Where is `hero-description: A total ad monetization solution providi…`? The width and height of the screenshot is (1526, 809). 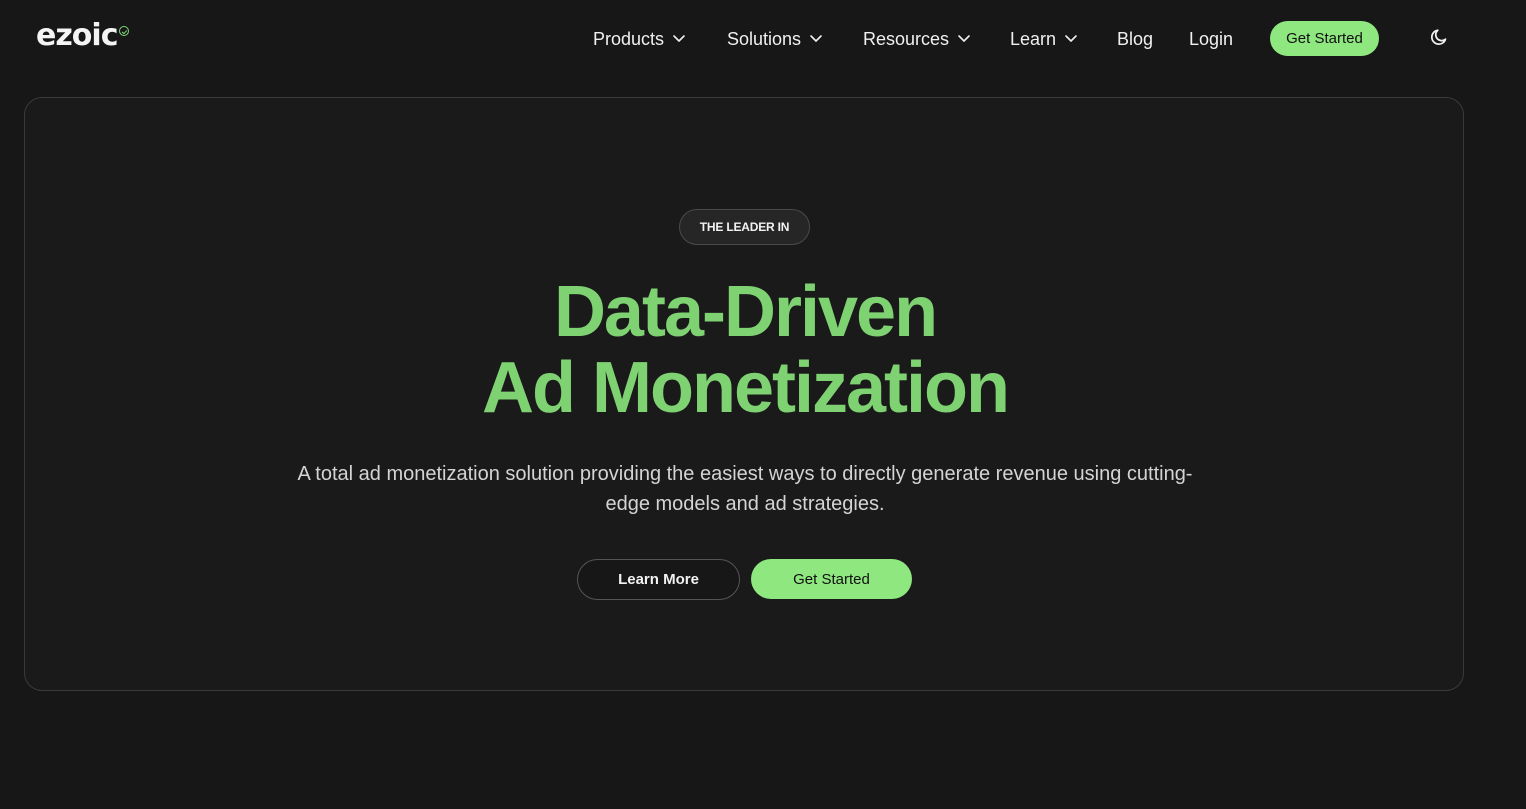 hero-description: A total ad monetization solution providi… is located at coordinates (745, 489).